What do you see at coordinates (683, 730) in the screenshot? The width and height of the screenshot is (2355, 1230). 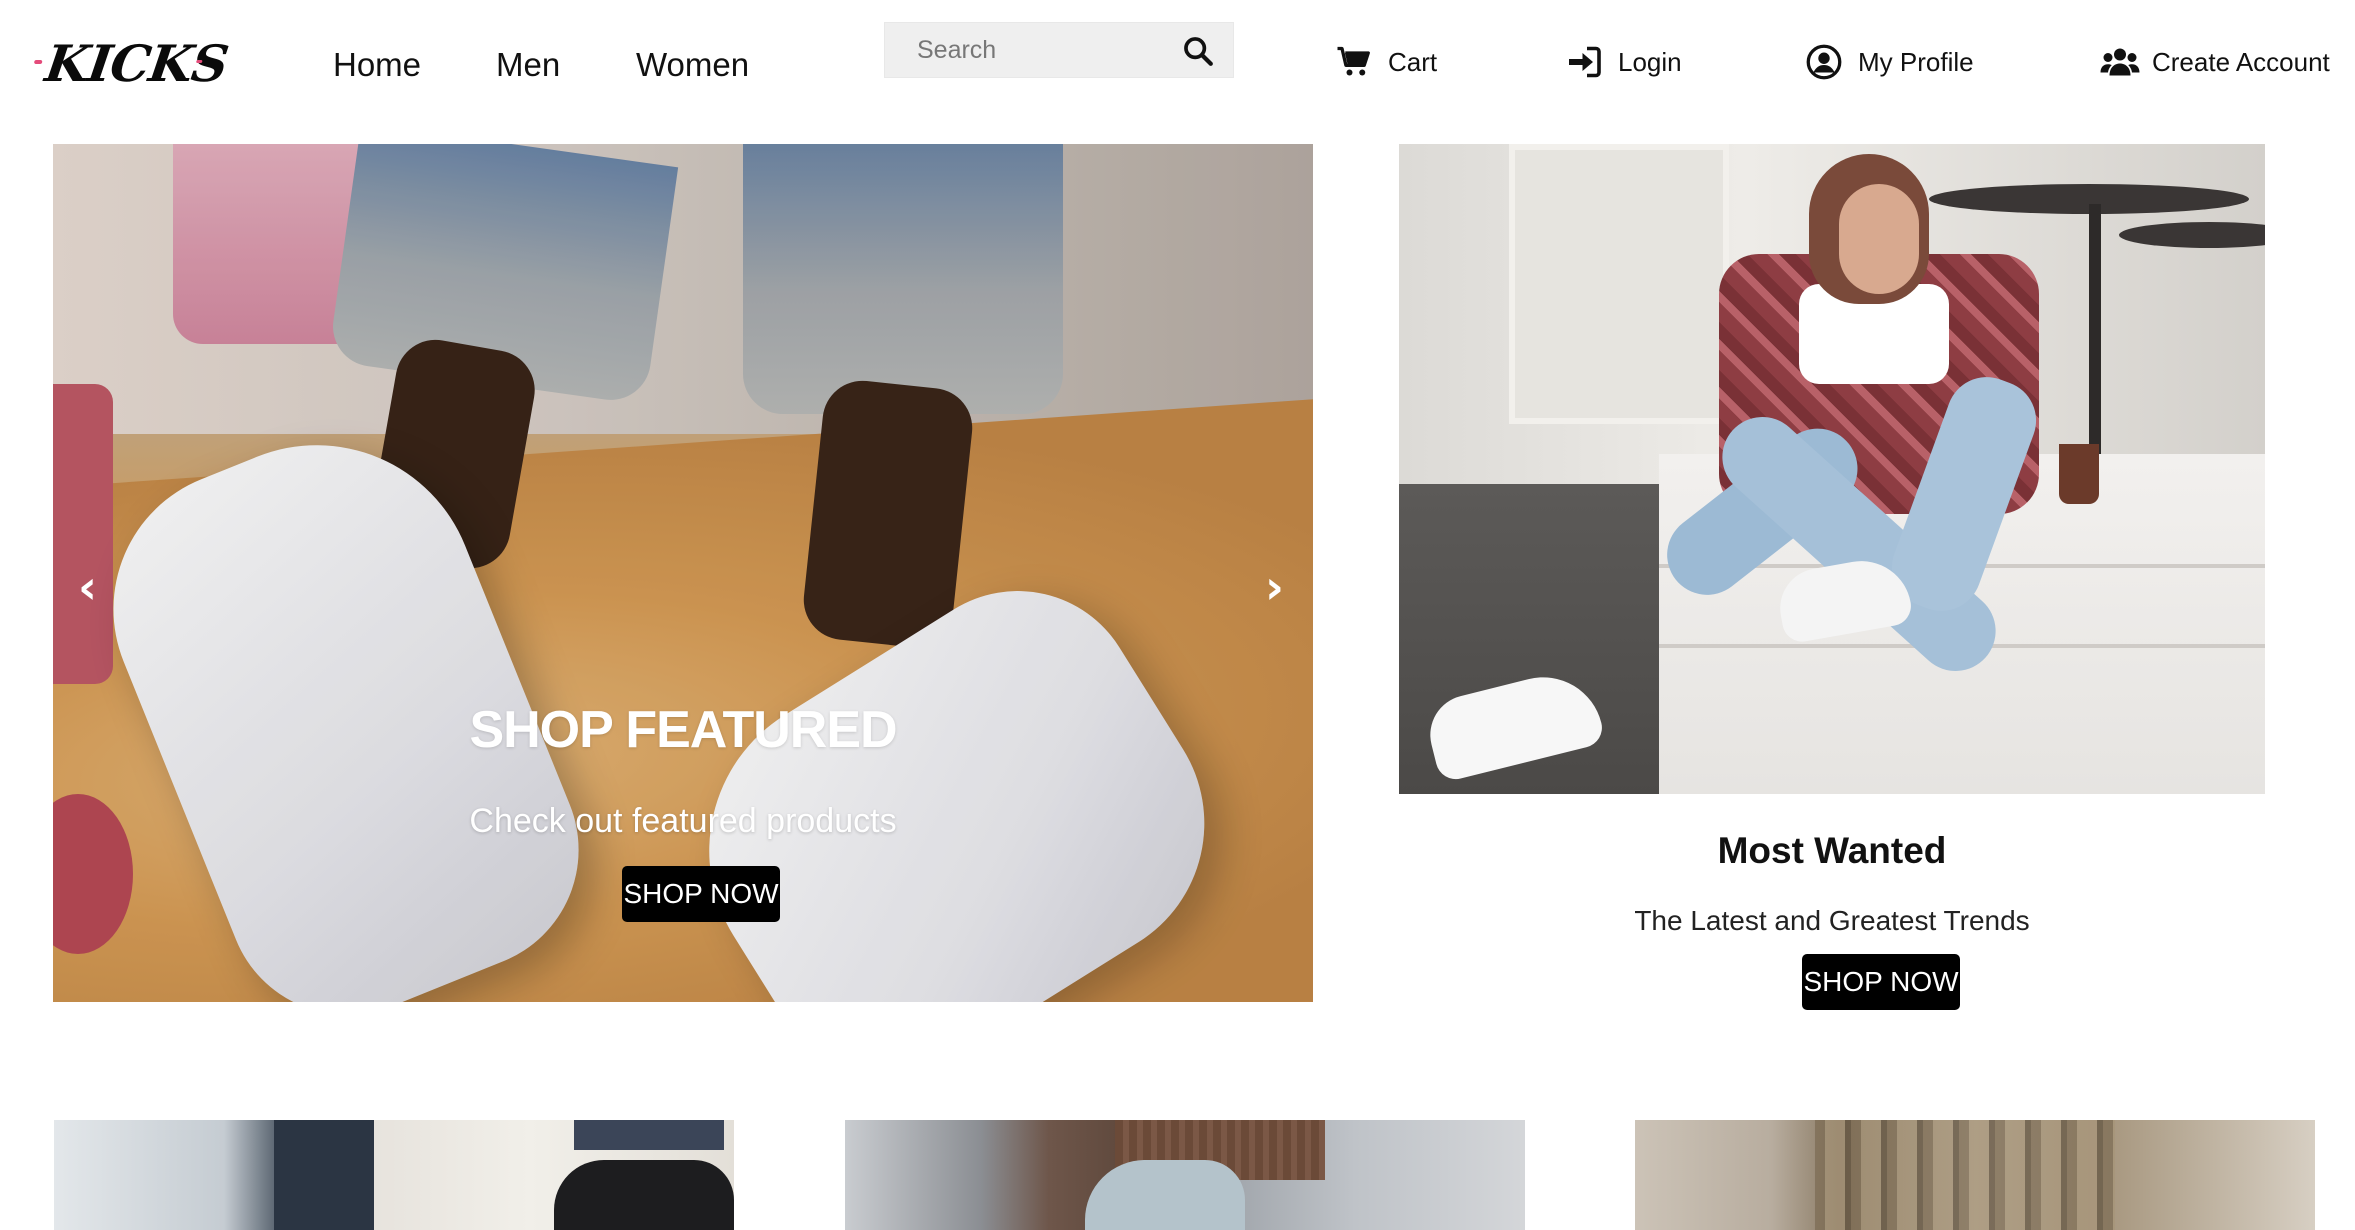 I see `hero-title: SHOP FEATURED` at bounding box center [683, 730].